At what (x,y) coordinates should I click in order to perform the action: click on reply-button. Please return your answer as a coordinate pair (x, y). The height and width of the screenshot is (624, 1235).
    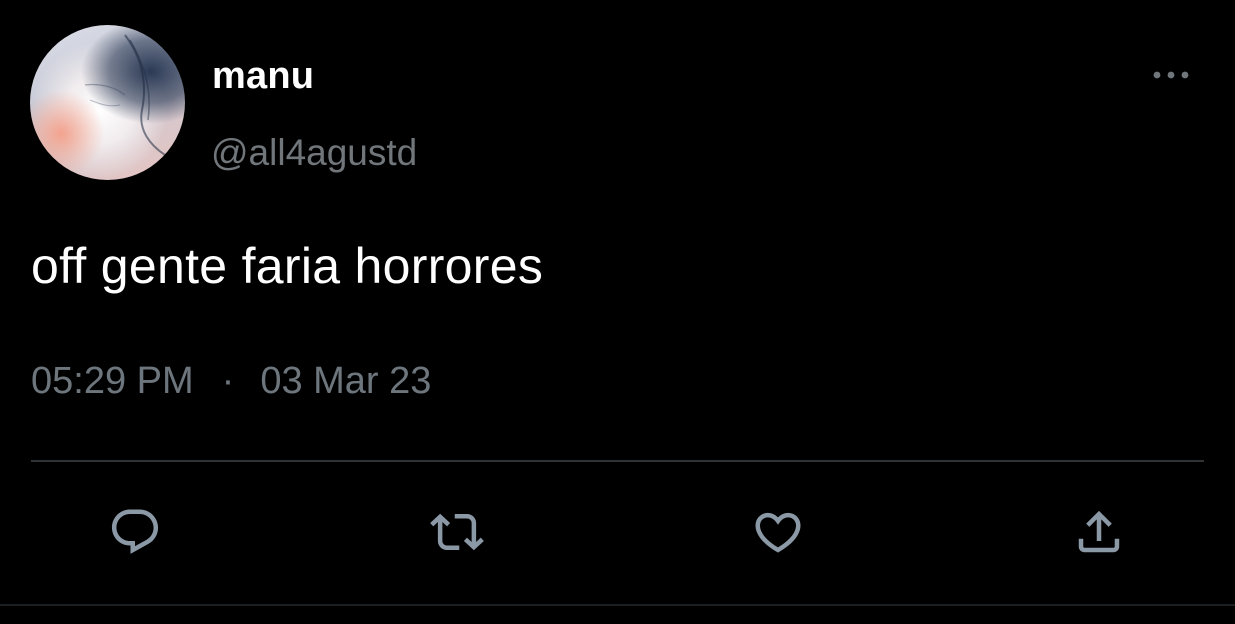
    Looking at the image, I should click on (135, 532).